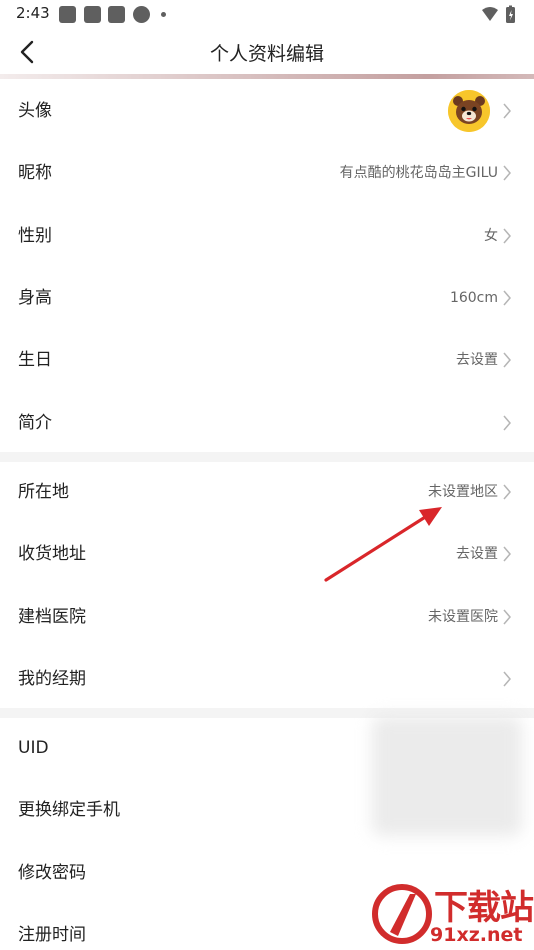 The image size is (534, 950). Describe the element at coordinates (35, 298) in the screenshot. I see `row-label: 身高` at that location.